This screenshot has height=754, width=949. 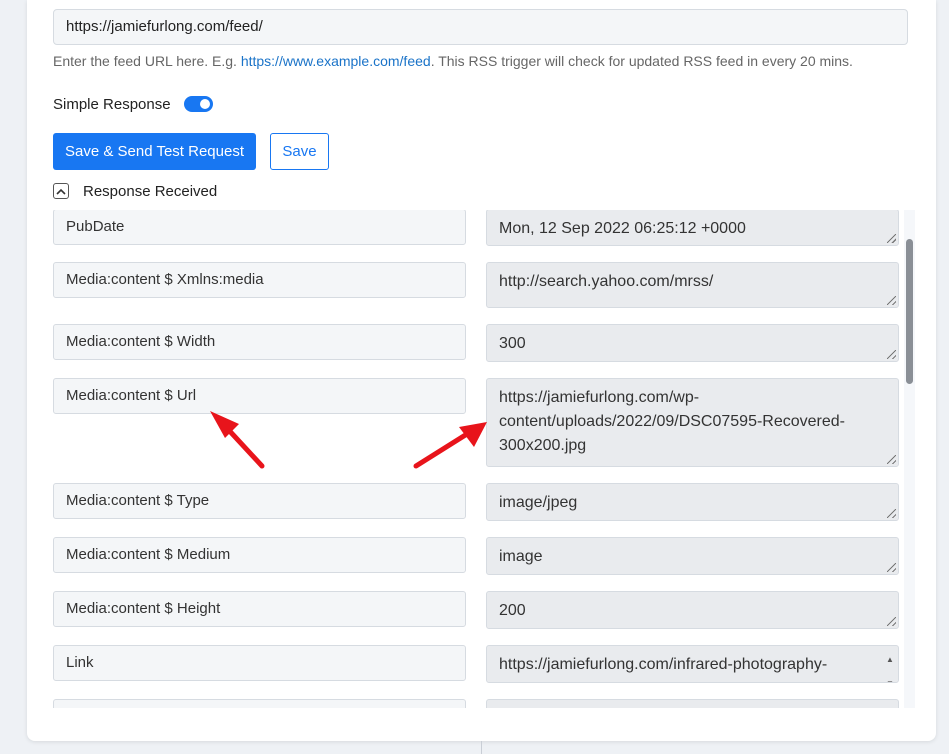 I want to click on feed-url-input: https://jamiefurlong.com/feed/, so click(x=480, y=27).